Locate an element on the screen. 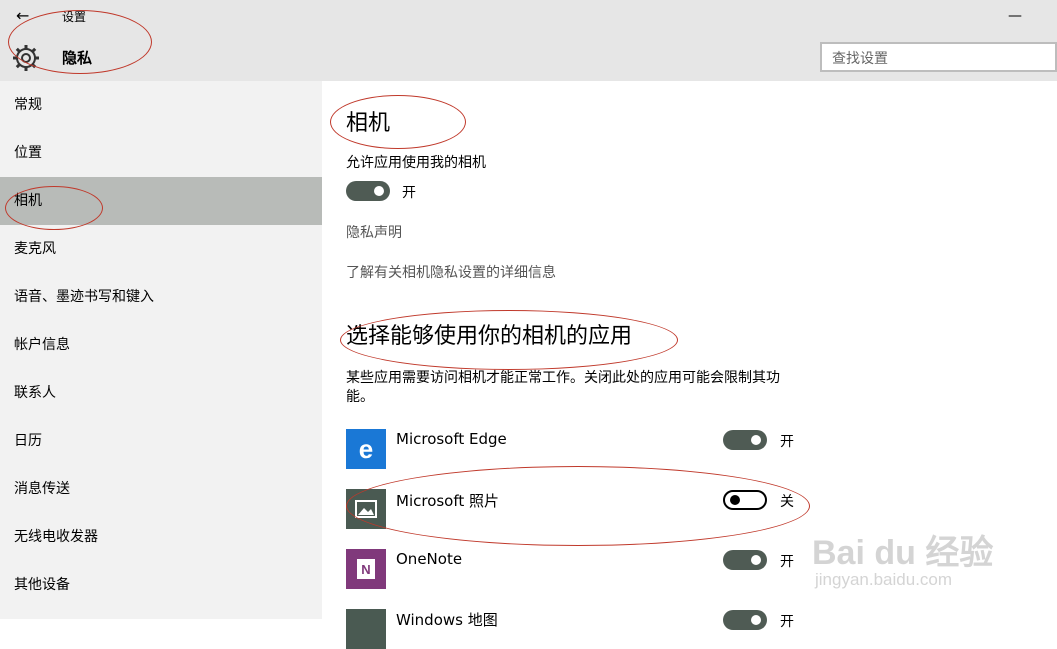  gear-icon is located at coordinates (26, 58).